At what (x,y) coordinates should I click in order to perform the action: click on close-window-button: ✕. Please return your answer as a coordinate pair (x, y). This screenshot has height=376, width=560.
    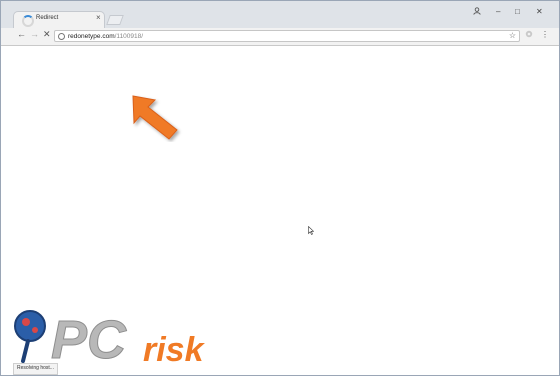
    Looking at the image, I should click on (539, 11).